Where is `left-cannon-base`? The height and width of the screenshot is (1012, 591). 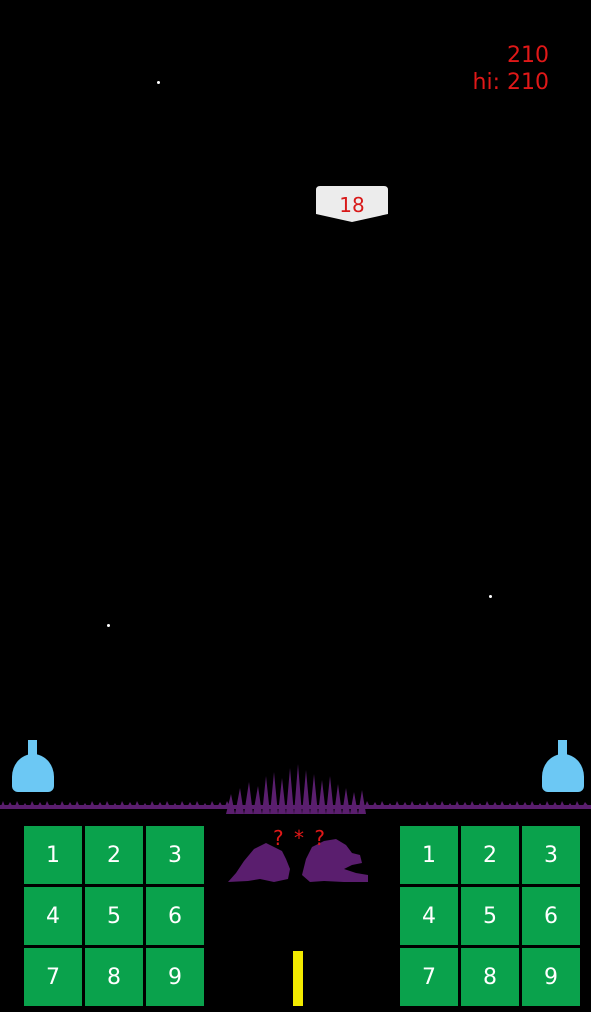 left-cannon-base is located at coordinates (33, 773).